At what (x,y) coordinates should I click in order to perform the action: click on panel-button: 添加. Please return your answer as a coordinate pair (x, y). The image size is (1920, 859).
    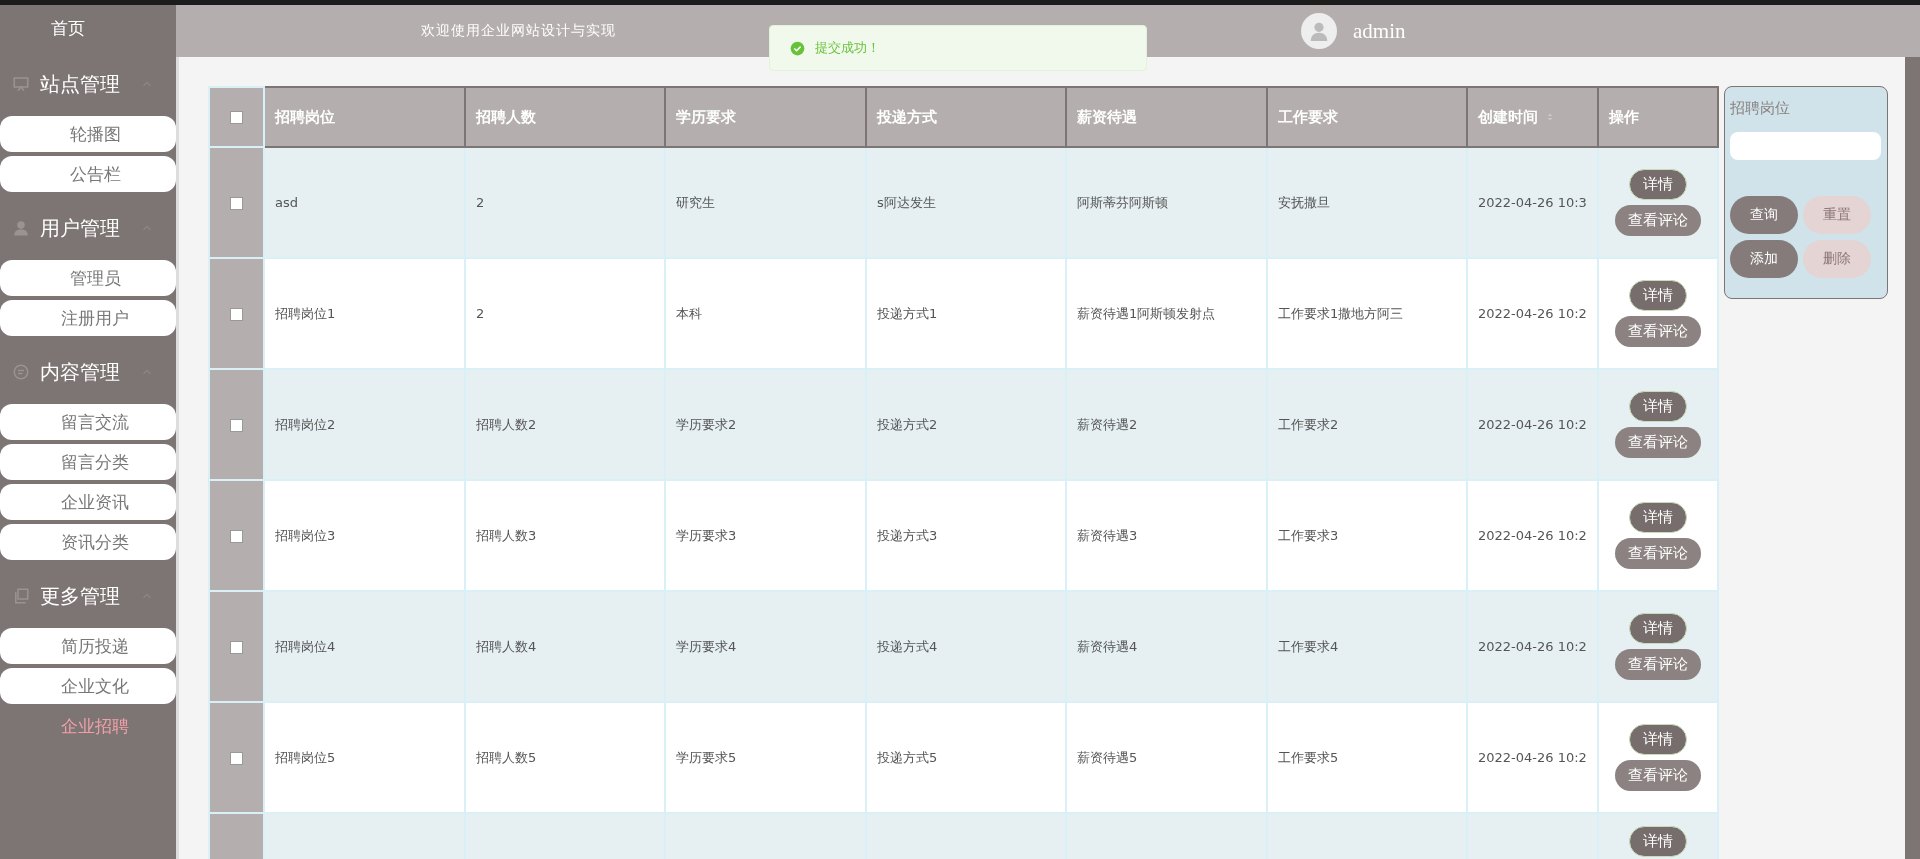
    Looking at the image, I should click on (1764, 259).